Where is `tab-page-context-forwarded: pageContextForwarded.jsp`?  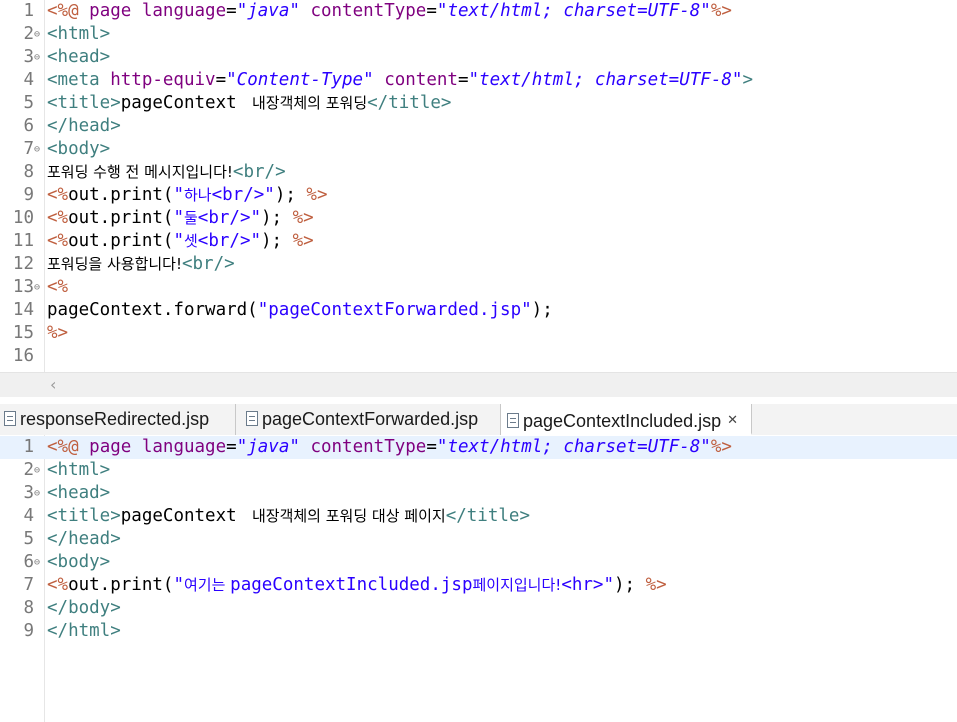
tab-page-context-forwarded: pageContextForwarded.jsp is located at coordinates (368, 419).